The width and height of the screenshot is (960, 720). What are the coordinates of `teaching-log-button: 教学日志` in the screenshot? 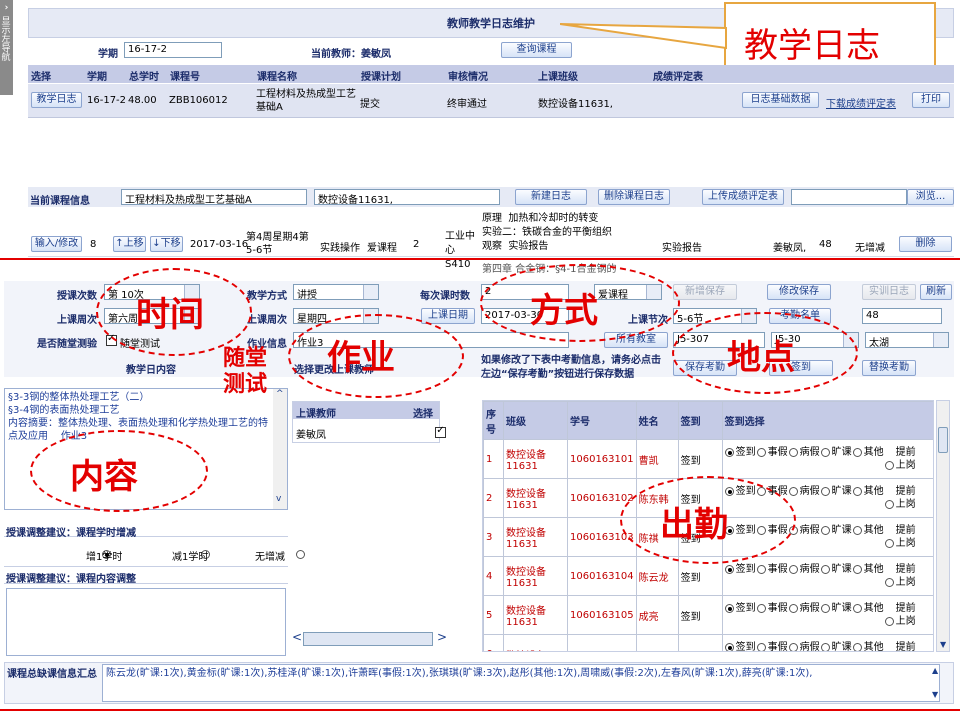 It's located at (56, 100).